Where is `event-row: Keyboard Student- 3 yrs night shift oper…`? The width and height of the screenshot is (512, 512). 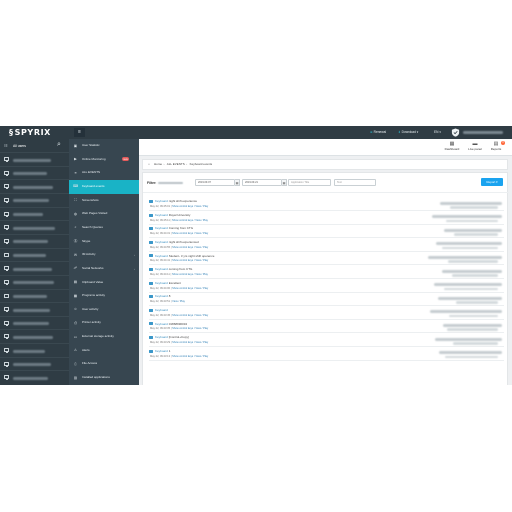 event-row: Keyboard Student- 3 yrs night shift oper… is located at coordinates (326, 259).